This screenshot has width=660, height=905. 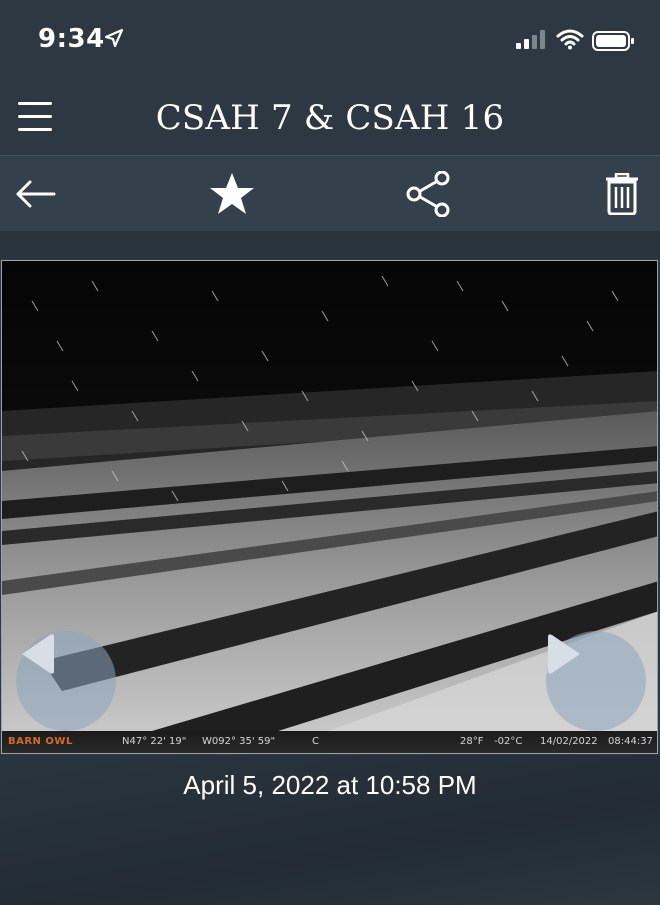 What do you see at coordinates (596, 681) in the screenshot?
I see `next-photo-button` at bounding box center [596, 681].